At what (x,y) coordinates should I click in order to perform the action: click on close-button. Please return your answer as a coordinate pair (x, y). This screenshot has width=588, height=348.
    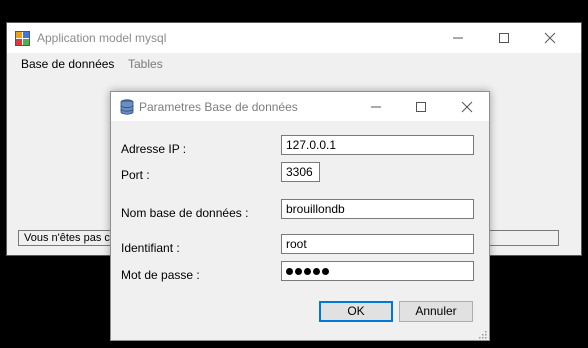
    Looking at the image, I should click on (550, 38).